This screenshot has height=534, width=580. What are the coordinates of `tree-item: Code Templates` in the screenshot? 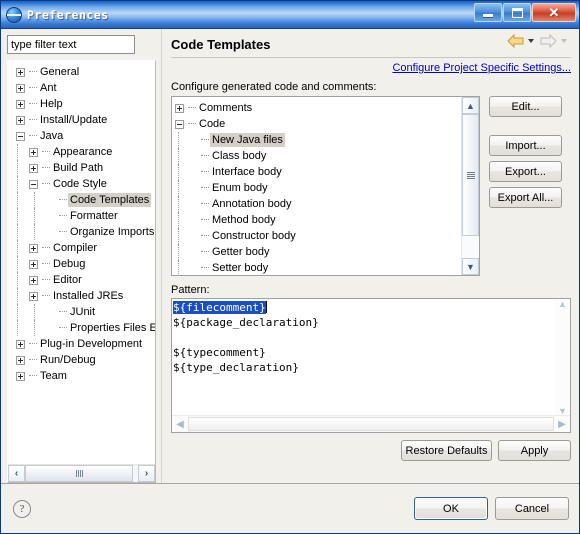 It's located at (81, 200).